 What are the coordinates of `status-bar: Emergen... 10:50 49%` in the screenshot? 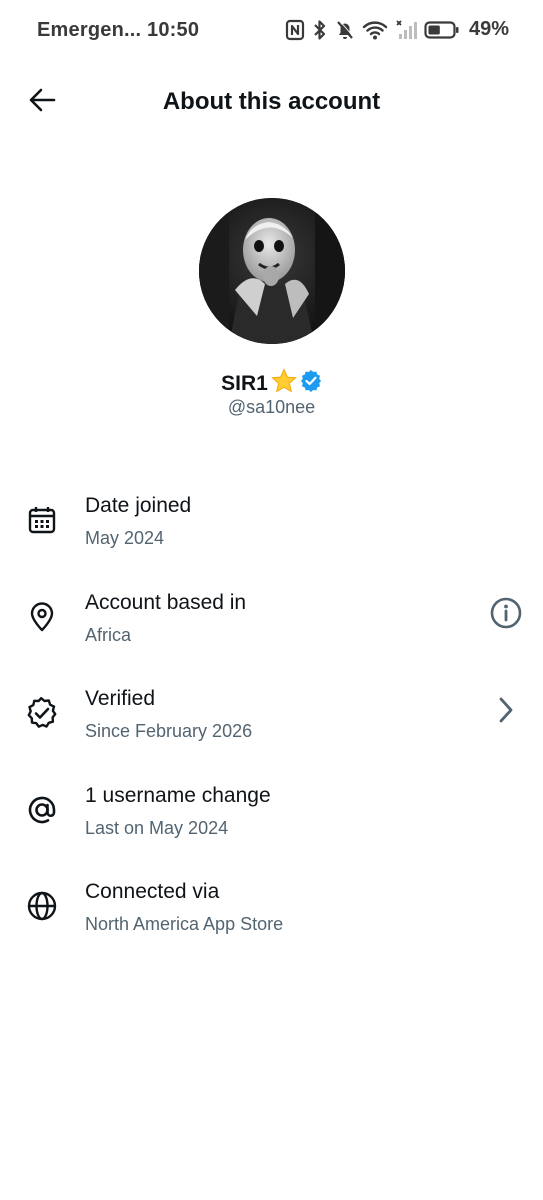 It's located at (271, 32).